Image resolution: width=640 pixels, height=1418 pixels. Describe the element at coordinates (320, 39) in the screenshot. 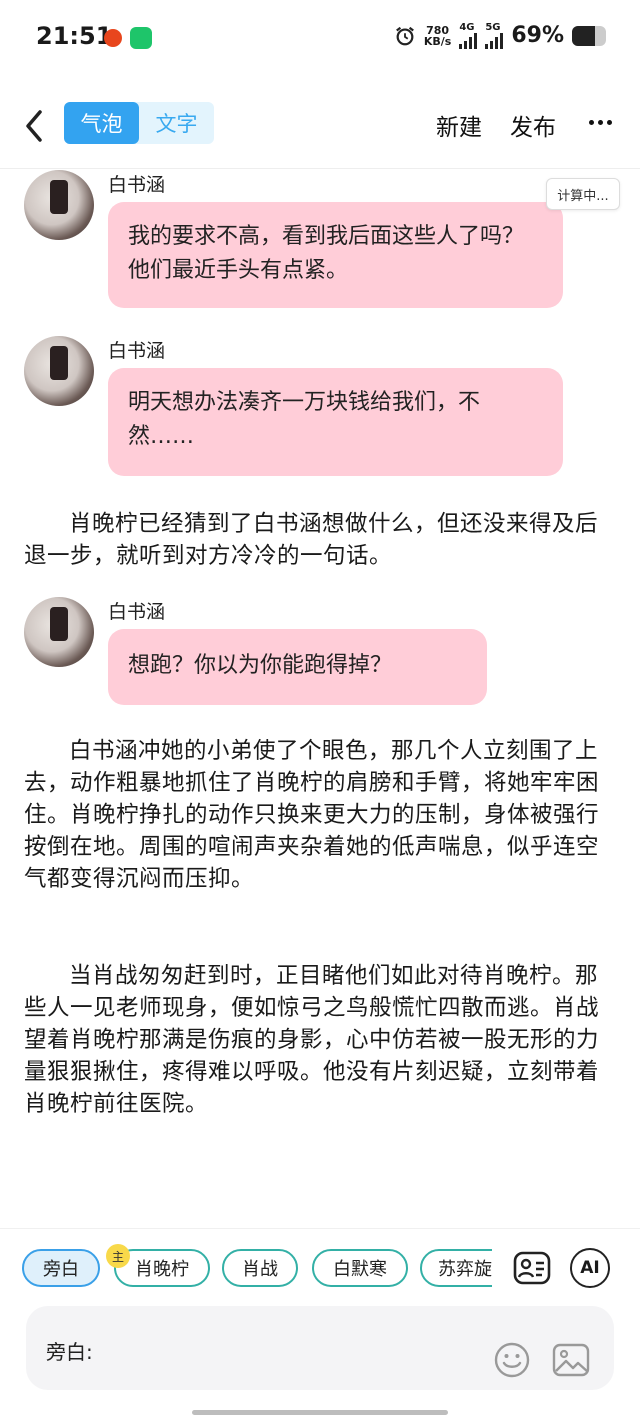

I see `status-bar: 21:51 780 KB/s 4G 5G 69%` at that location.